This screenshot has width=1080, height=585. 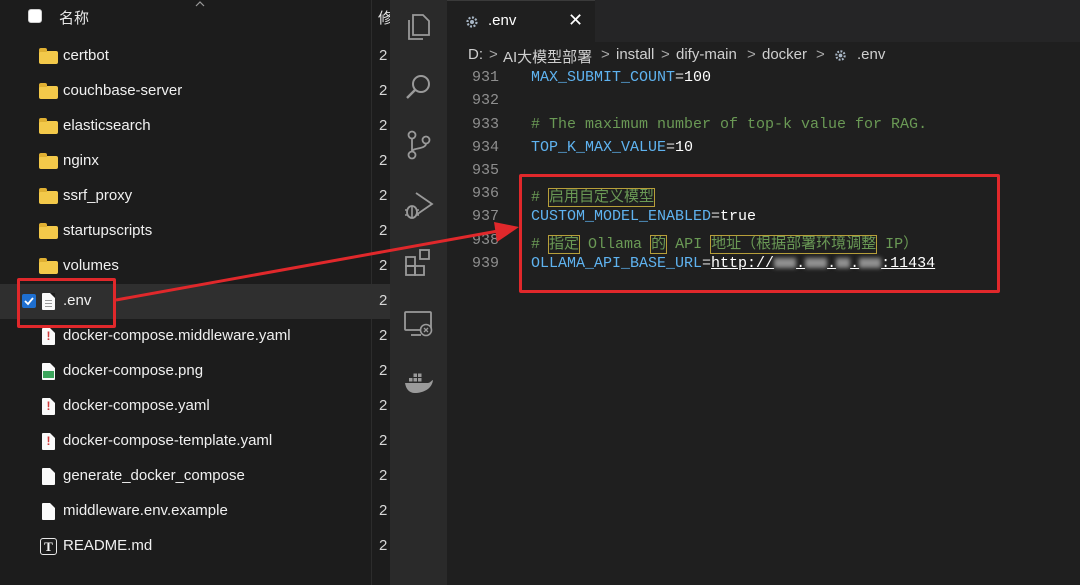 I want to click on annotation-box-config-lines, so click(x=759, y=233).